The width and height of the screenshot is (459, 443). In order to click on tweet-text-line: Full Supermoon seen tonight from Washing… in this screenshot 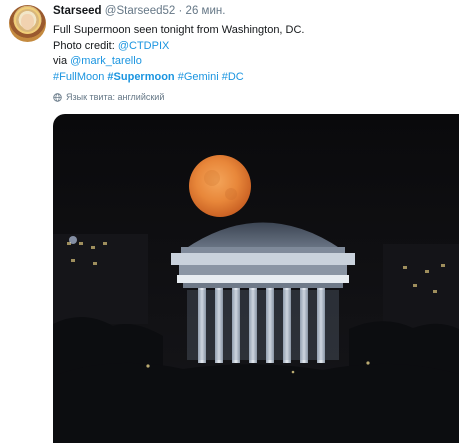, I will do `click(179, 30)`.